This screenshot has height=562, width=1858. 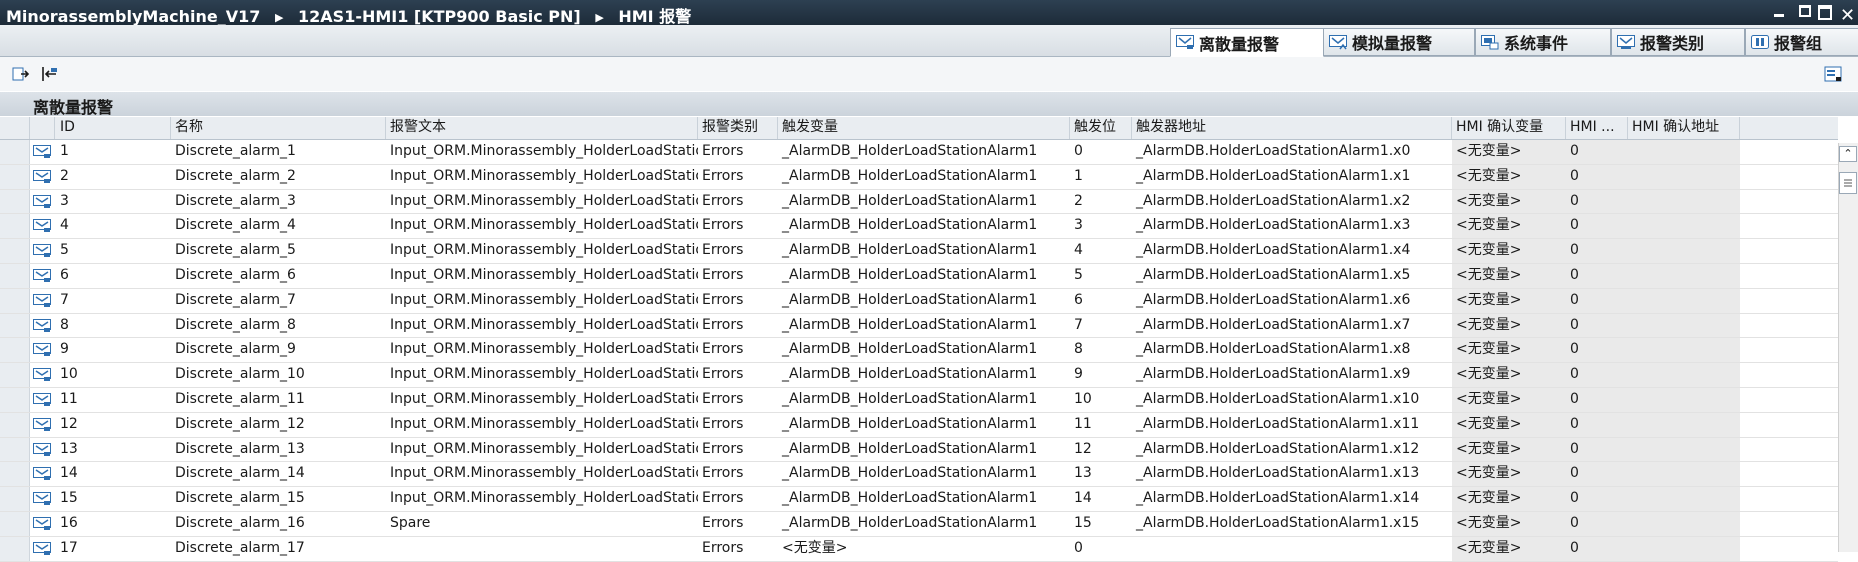 What do you see at coordinates (113, 549) in the screenshot?
I see `cell-id: 17` at bounding box center [113, 549].